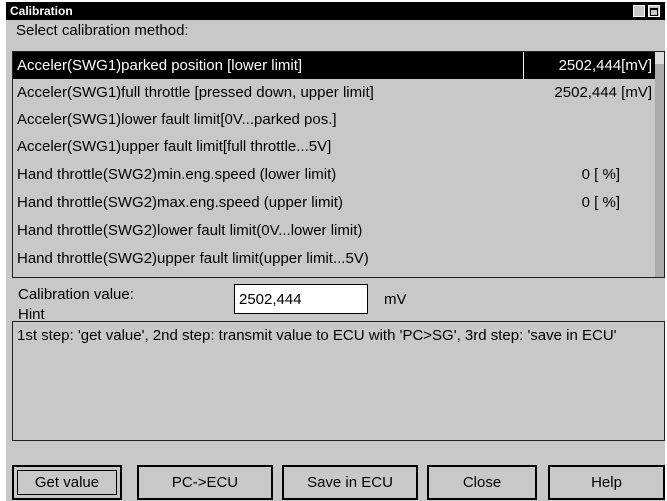 This screenshot has width=667, height=501. I want to click on help-label: Help, so click(606, 482).